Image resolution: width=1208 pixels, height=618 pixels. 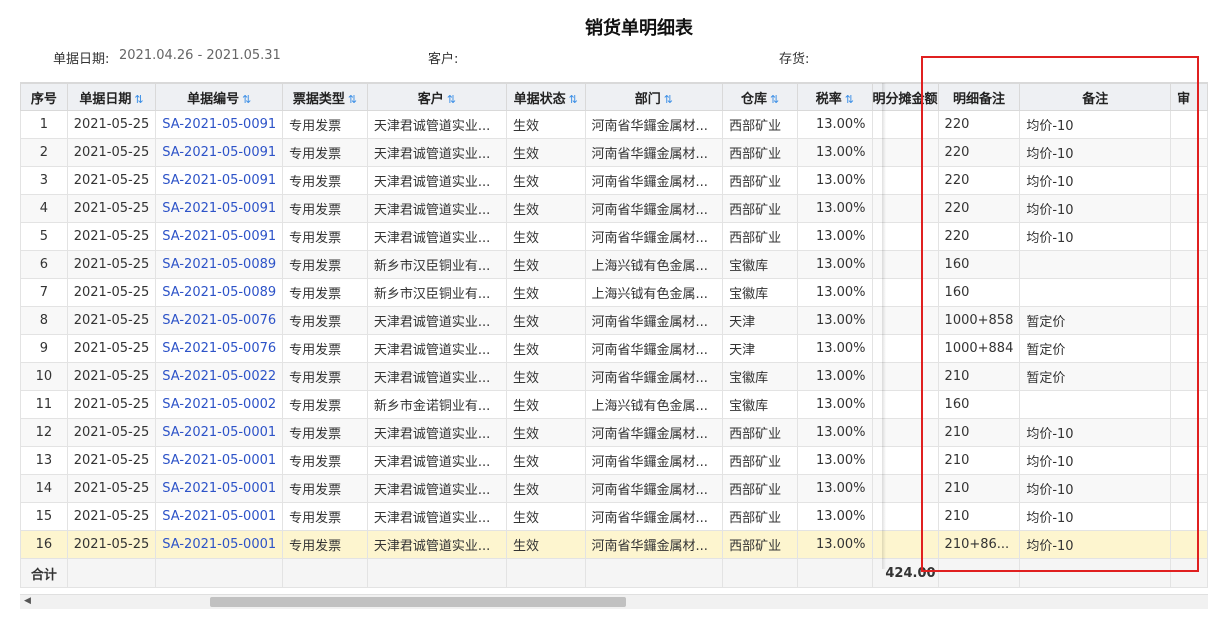 What do you see at coordinates (1189, 97) in the screenshot?
I see `header-extra: 审` at bounding box center [1189, 97].